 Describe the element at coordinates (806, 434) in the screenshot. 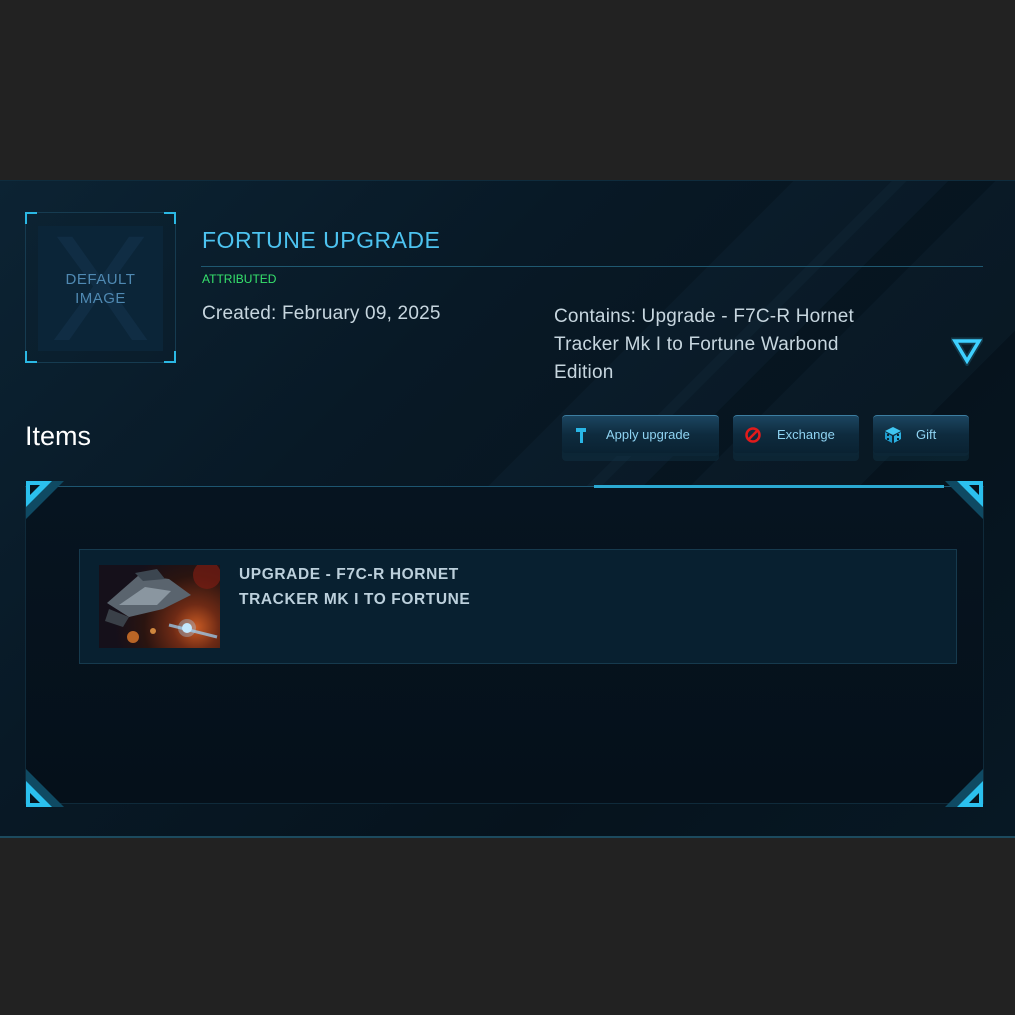

I see `exchange-label: Exchange` at that location.